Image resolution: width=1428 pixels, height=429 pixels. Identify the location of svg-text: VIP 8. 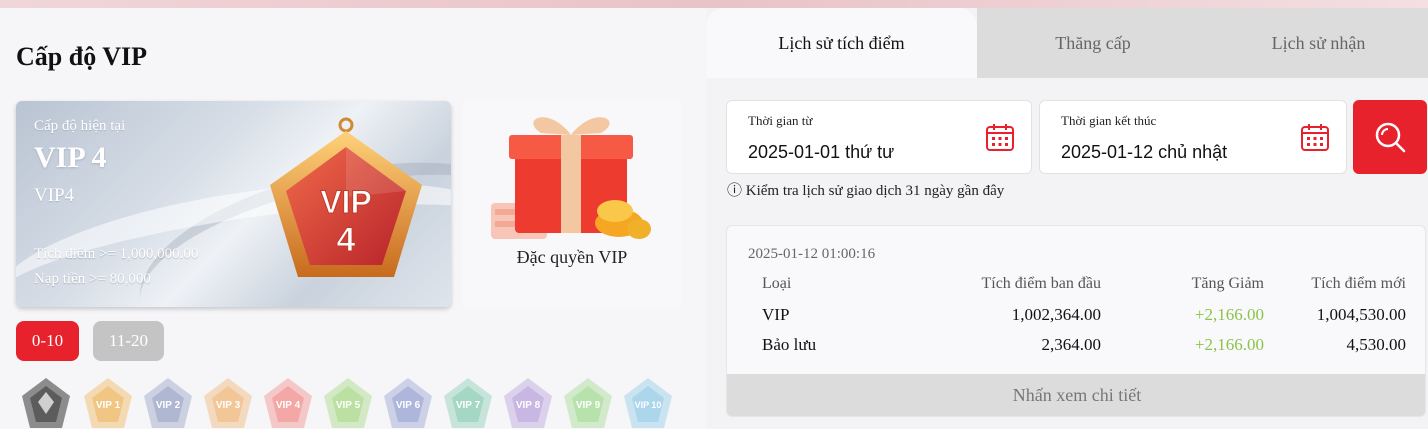
(528, 405).